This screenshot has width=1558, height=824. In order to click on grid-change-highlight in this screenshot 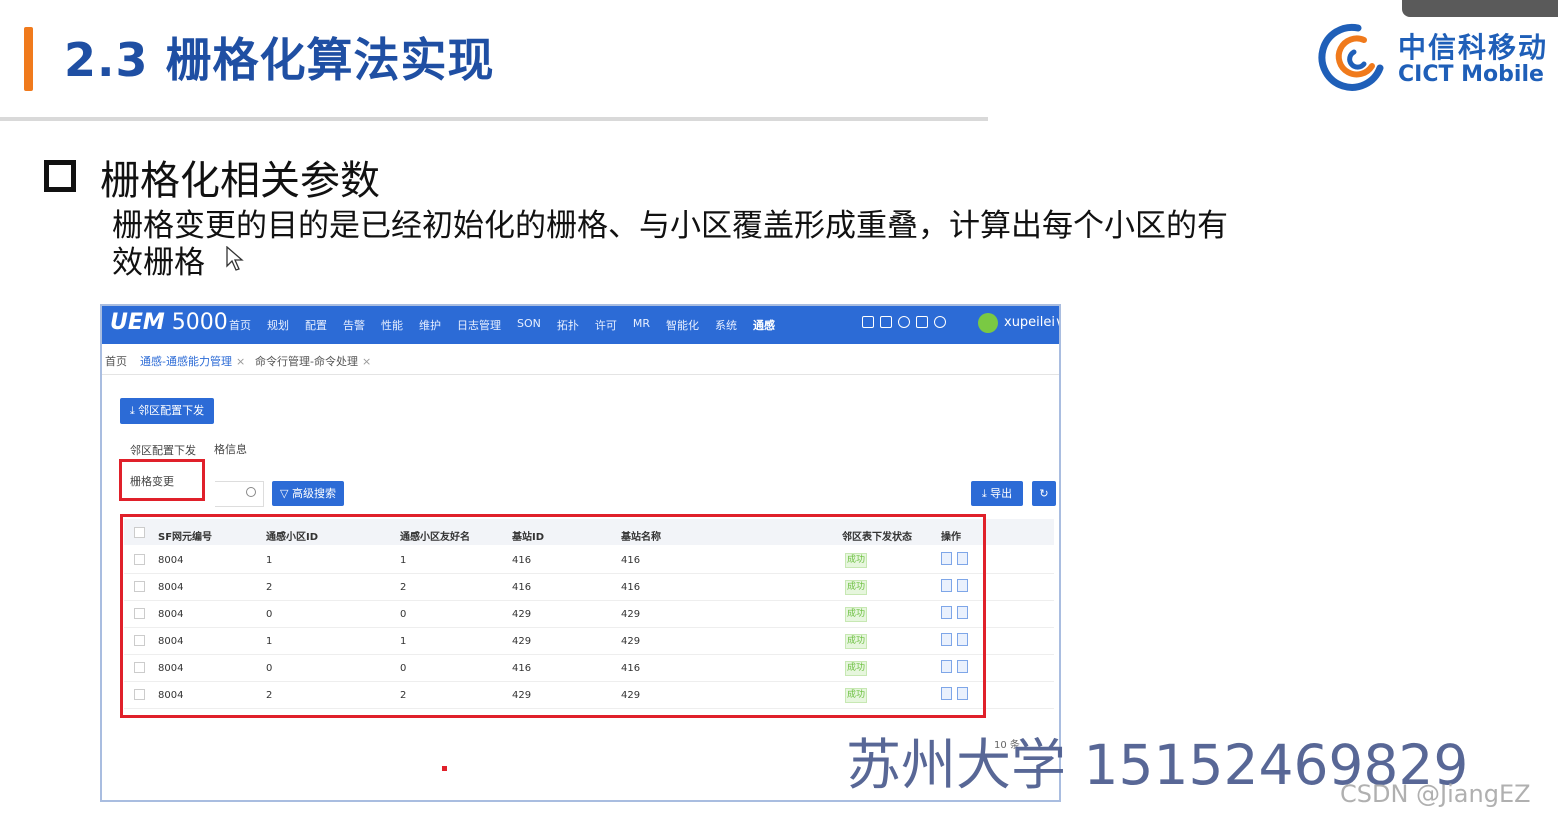, I will do `click(162, 480)`.